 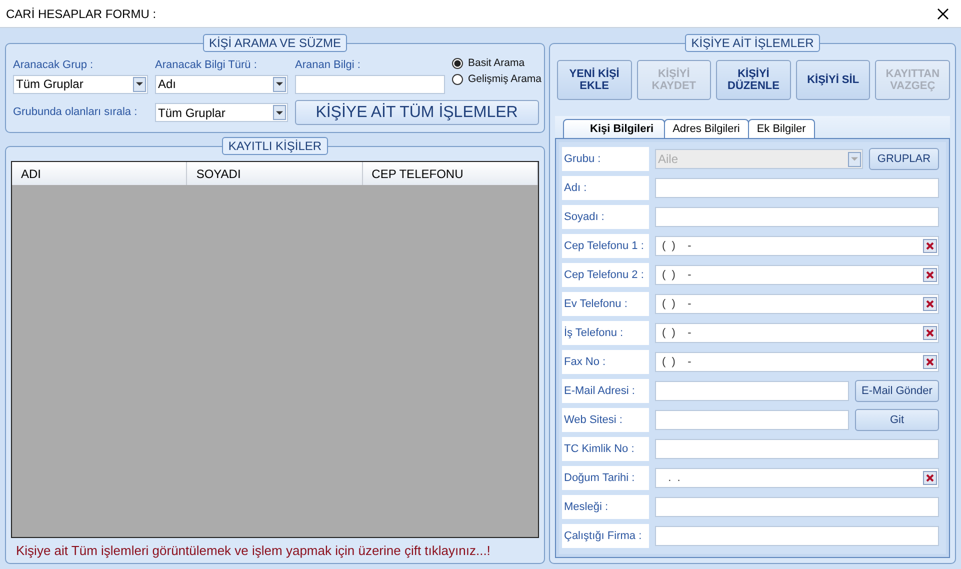 What do you see at coordinates (605, 275) in the screenshot?
I see `field-label: Cep Telefonu 2 :` at bounding box center [605, 275].